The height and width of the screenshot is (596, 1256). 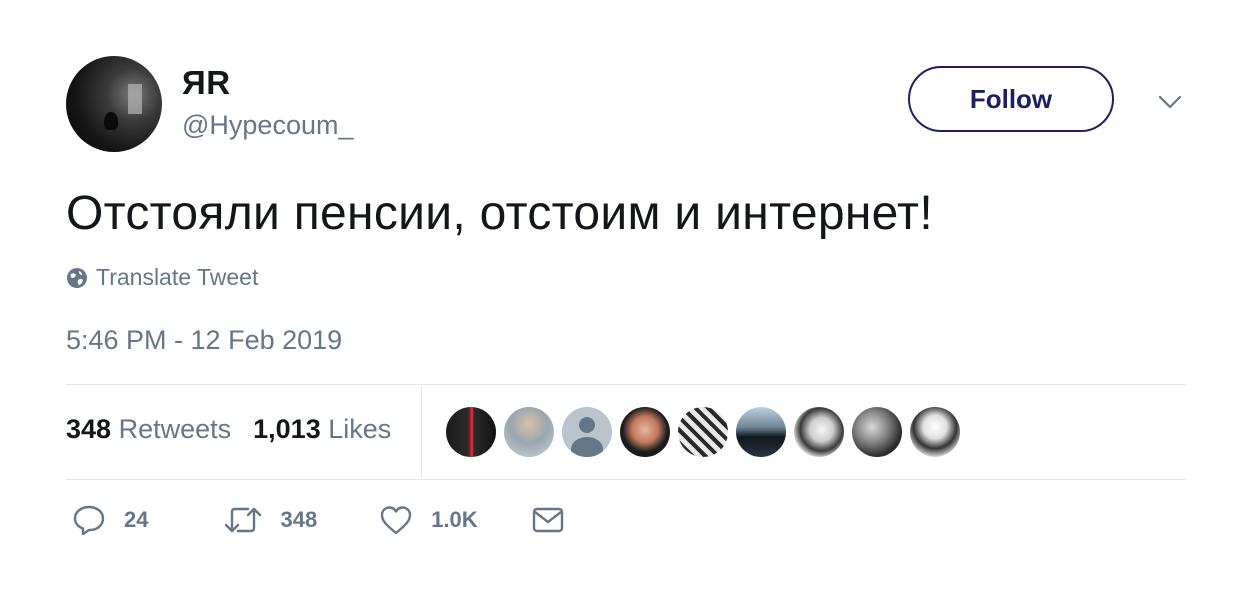 I want to click on like-action: 1.0K, so click(x=428, y=520).